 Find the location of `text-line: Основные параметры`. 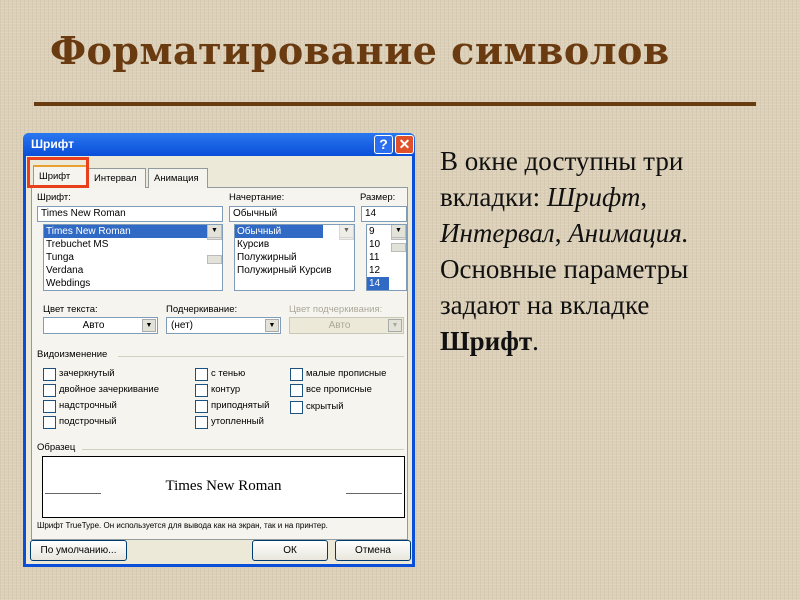

text-line: Основные параметры is located at coordinates (564, 269).